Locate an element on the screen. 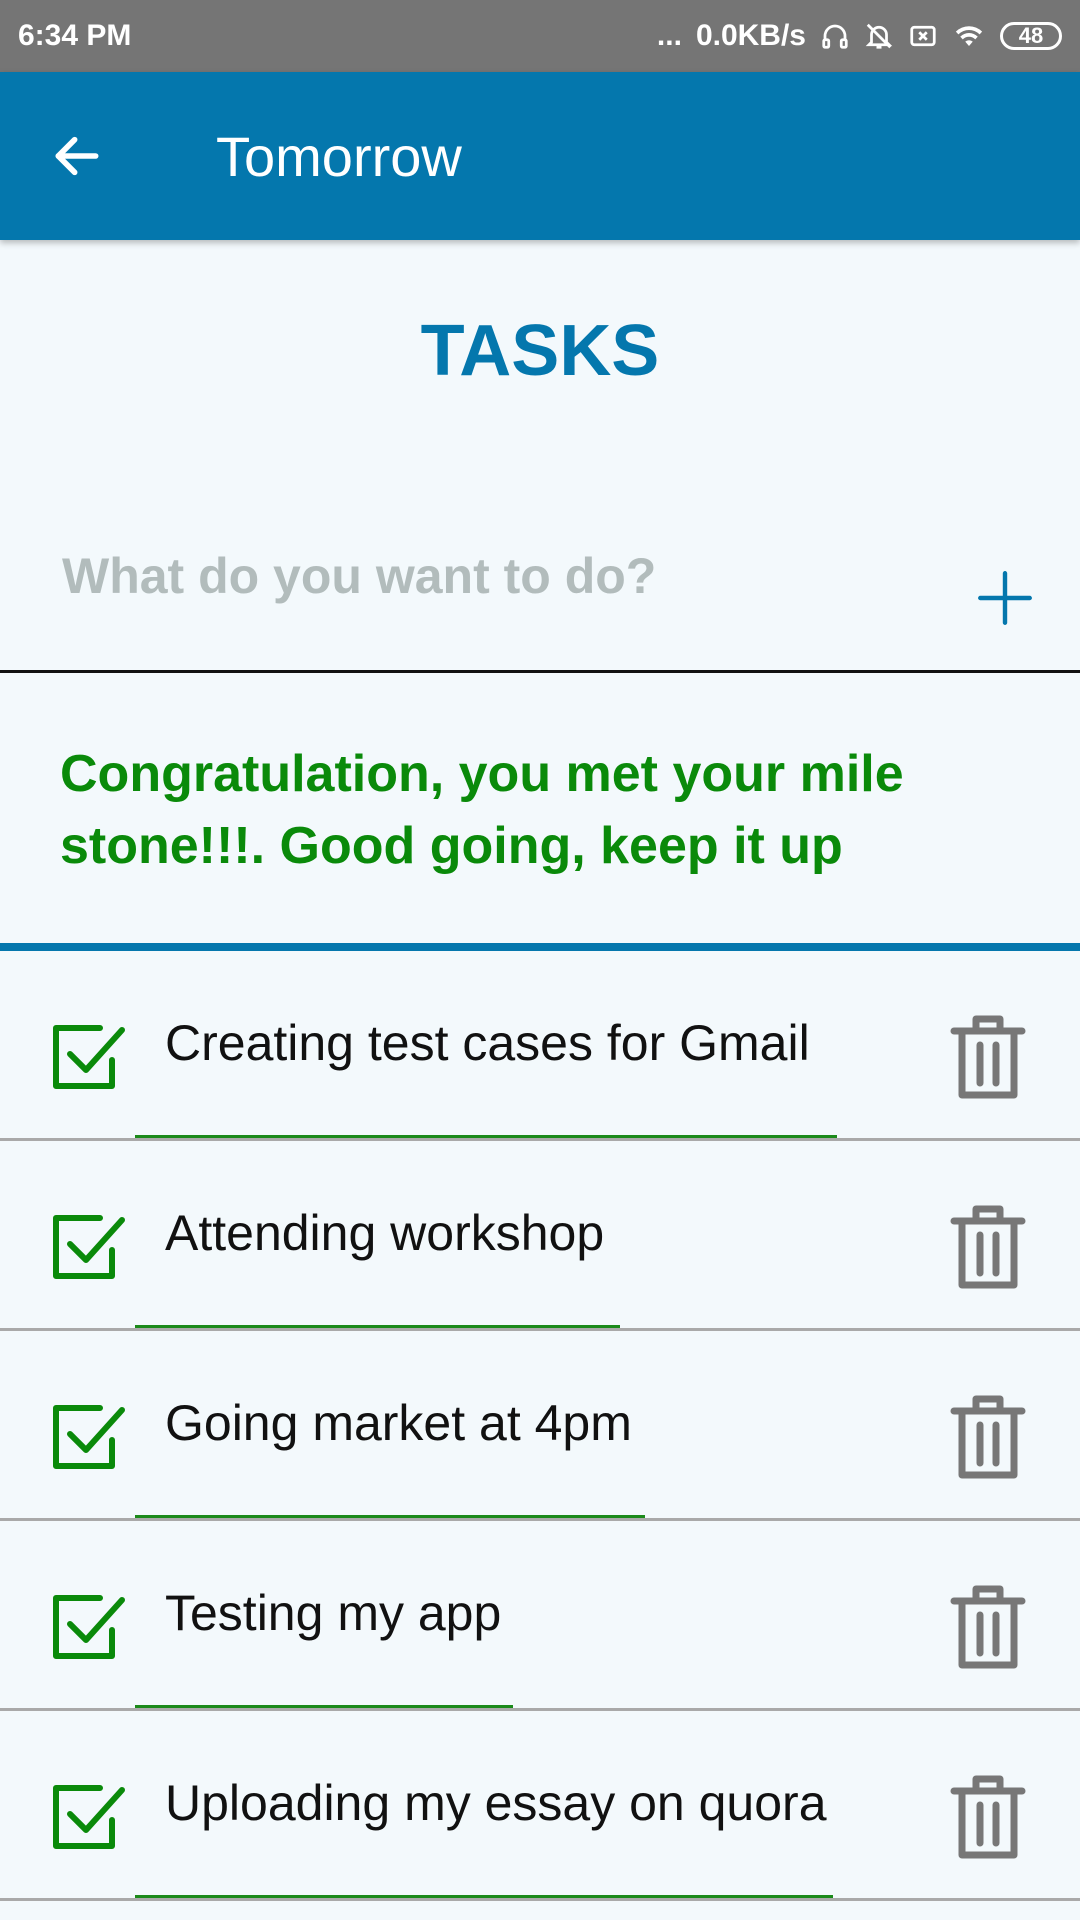 This screenshot has height=1920, width=1080. task-row: Attending workshop is located at coordinates (540, 1236).